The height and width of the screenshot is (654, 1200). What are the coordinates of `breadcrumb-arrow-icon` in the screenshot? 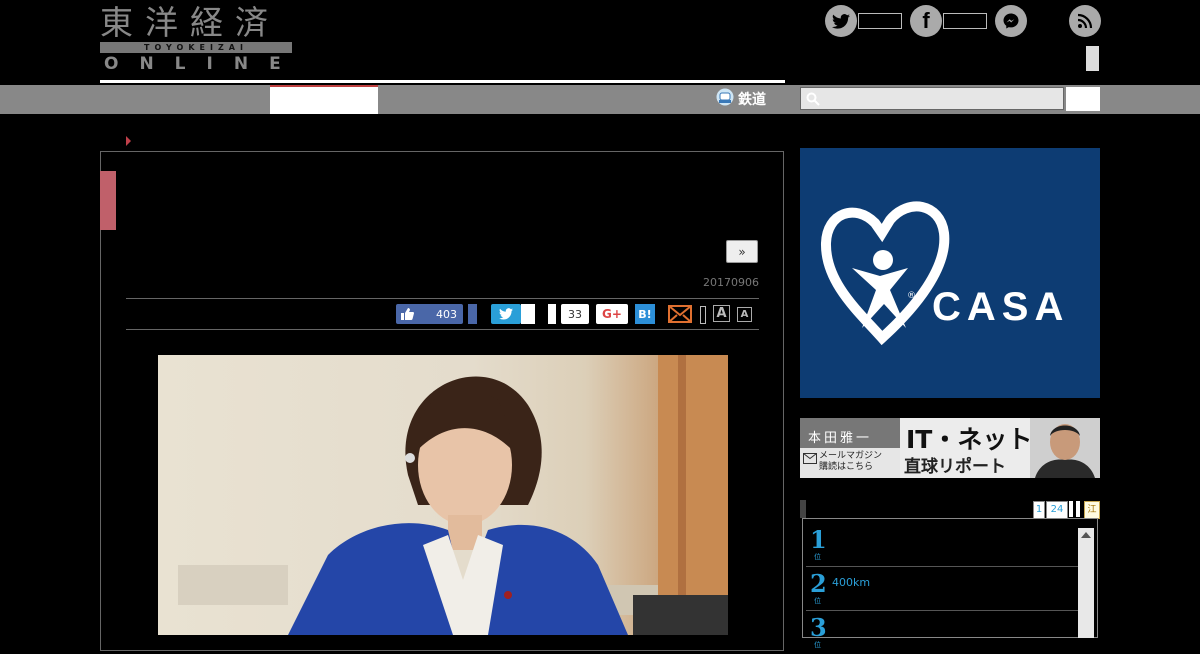 It's located at (128, 141).